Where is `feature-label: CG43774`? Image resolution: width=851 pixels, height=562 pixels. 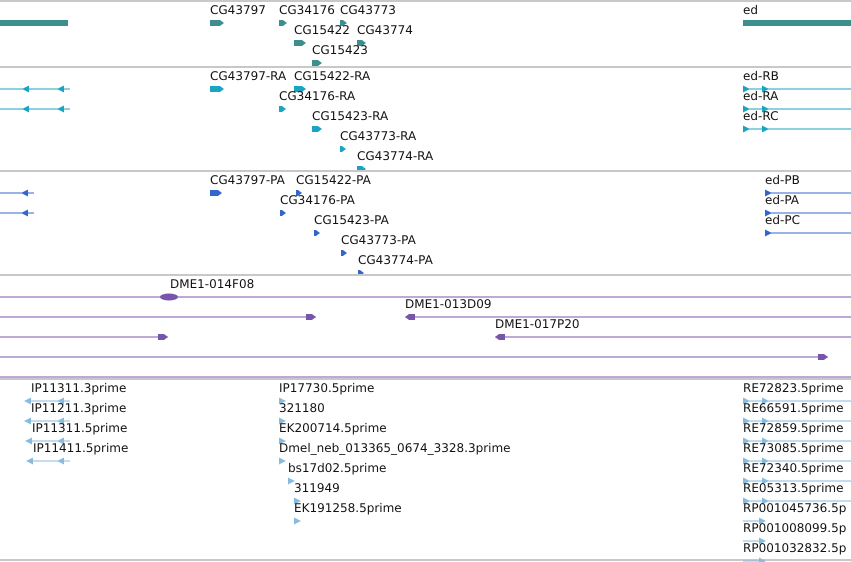
feature-label: CG43774 is located at coordinates (385, 30).